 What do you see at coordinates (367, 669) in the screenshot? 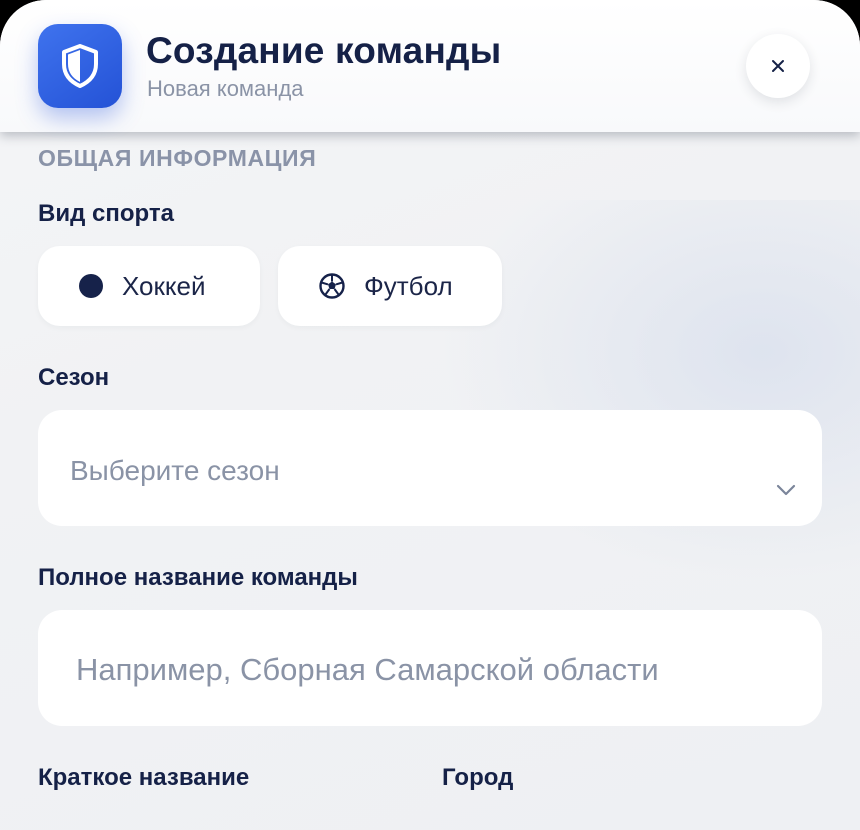
I see `full-name-placeholder: Например, Сборная Самарской области` at bounding box center [367, 669].